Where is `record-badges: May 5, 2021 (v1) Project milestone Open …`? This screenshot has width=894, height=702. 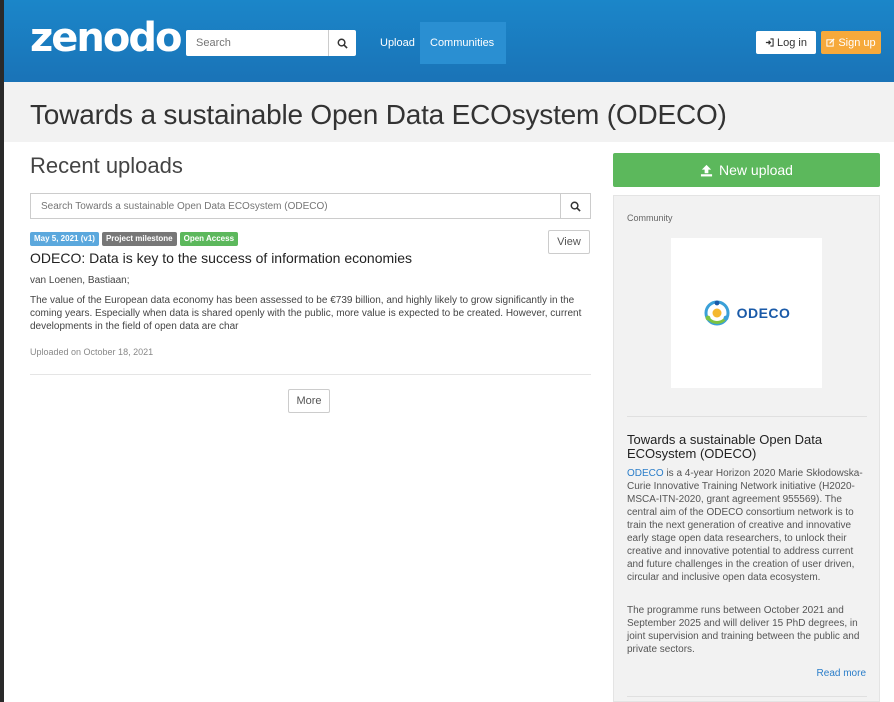 record-badges: May 5, 2021 (v1) Project milestone Open … is located at coordinates (134, 239).